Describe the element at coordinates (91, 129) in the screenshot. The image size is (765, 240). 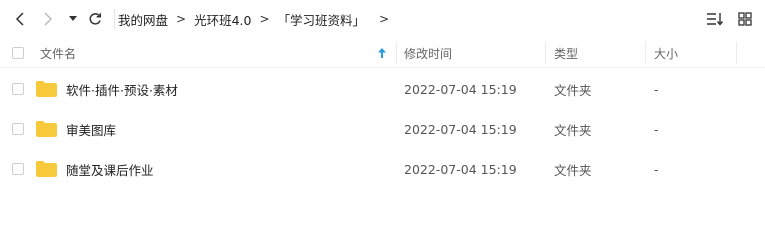
I see `file-name: 审美图库` at that location.